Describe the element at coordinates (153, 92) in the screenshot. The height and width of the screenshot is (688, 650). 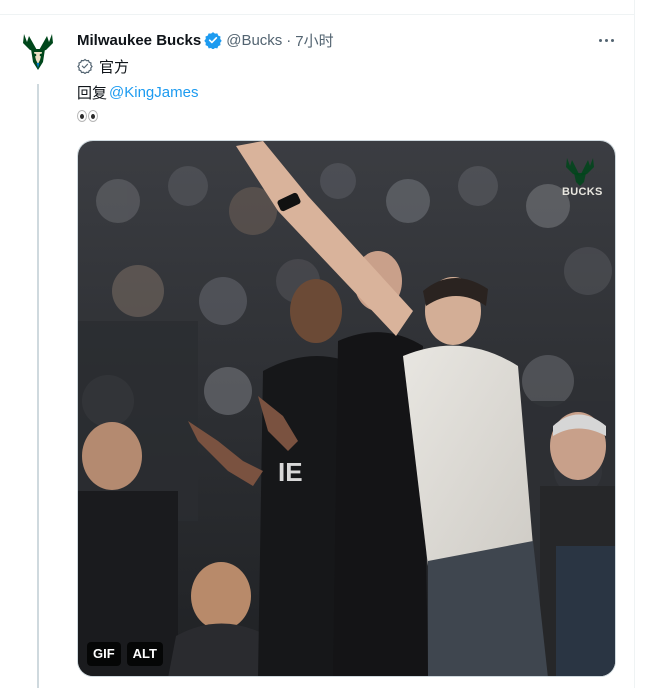
I see `reply-mention-link: @KingJames` at that location.